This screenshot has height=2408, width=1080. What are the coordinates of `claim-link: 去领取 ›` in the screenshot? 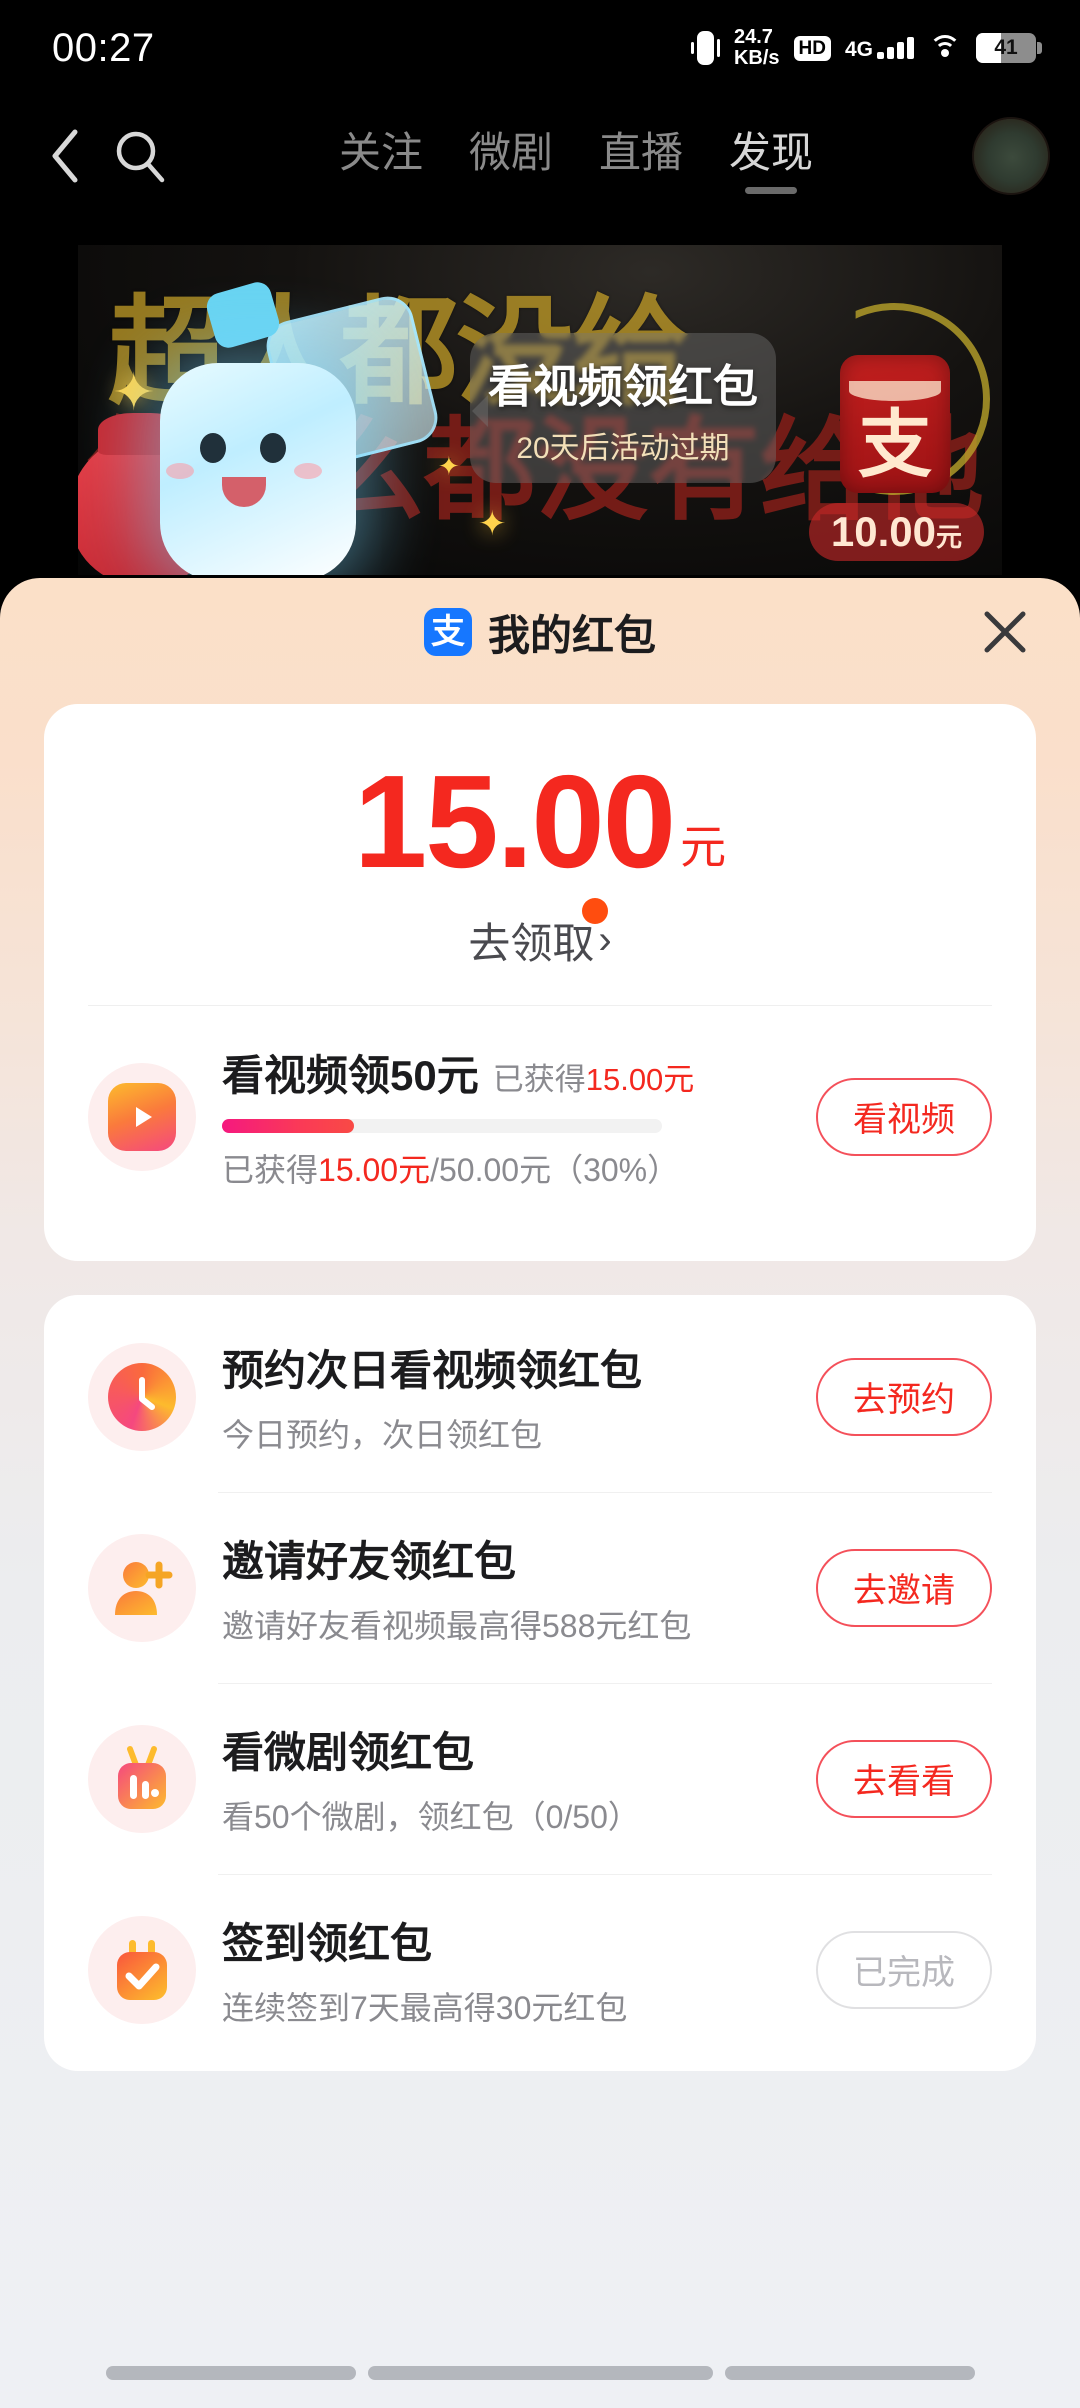 It's located at (540, 934).